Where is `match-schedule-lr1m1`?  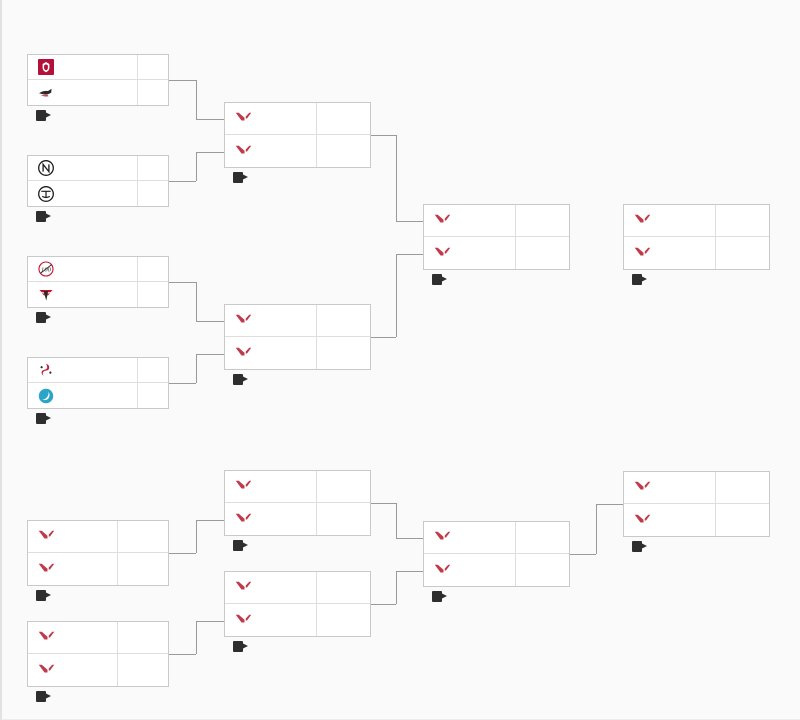 match-schedule-lr1m1 is located at coordinates (37, 595).